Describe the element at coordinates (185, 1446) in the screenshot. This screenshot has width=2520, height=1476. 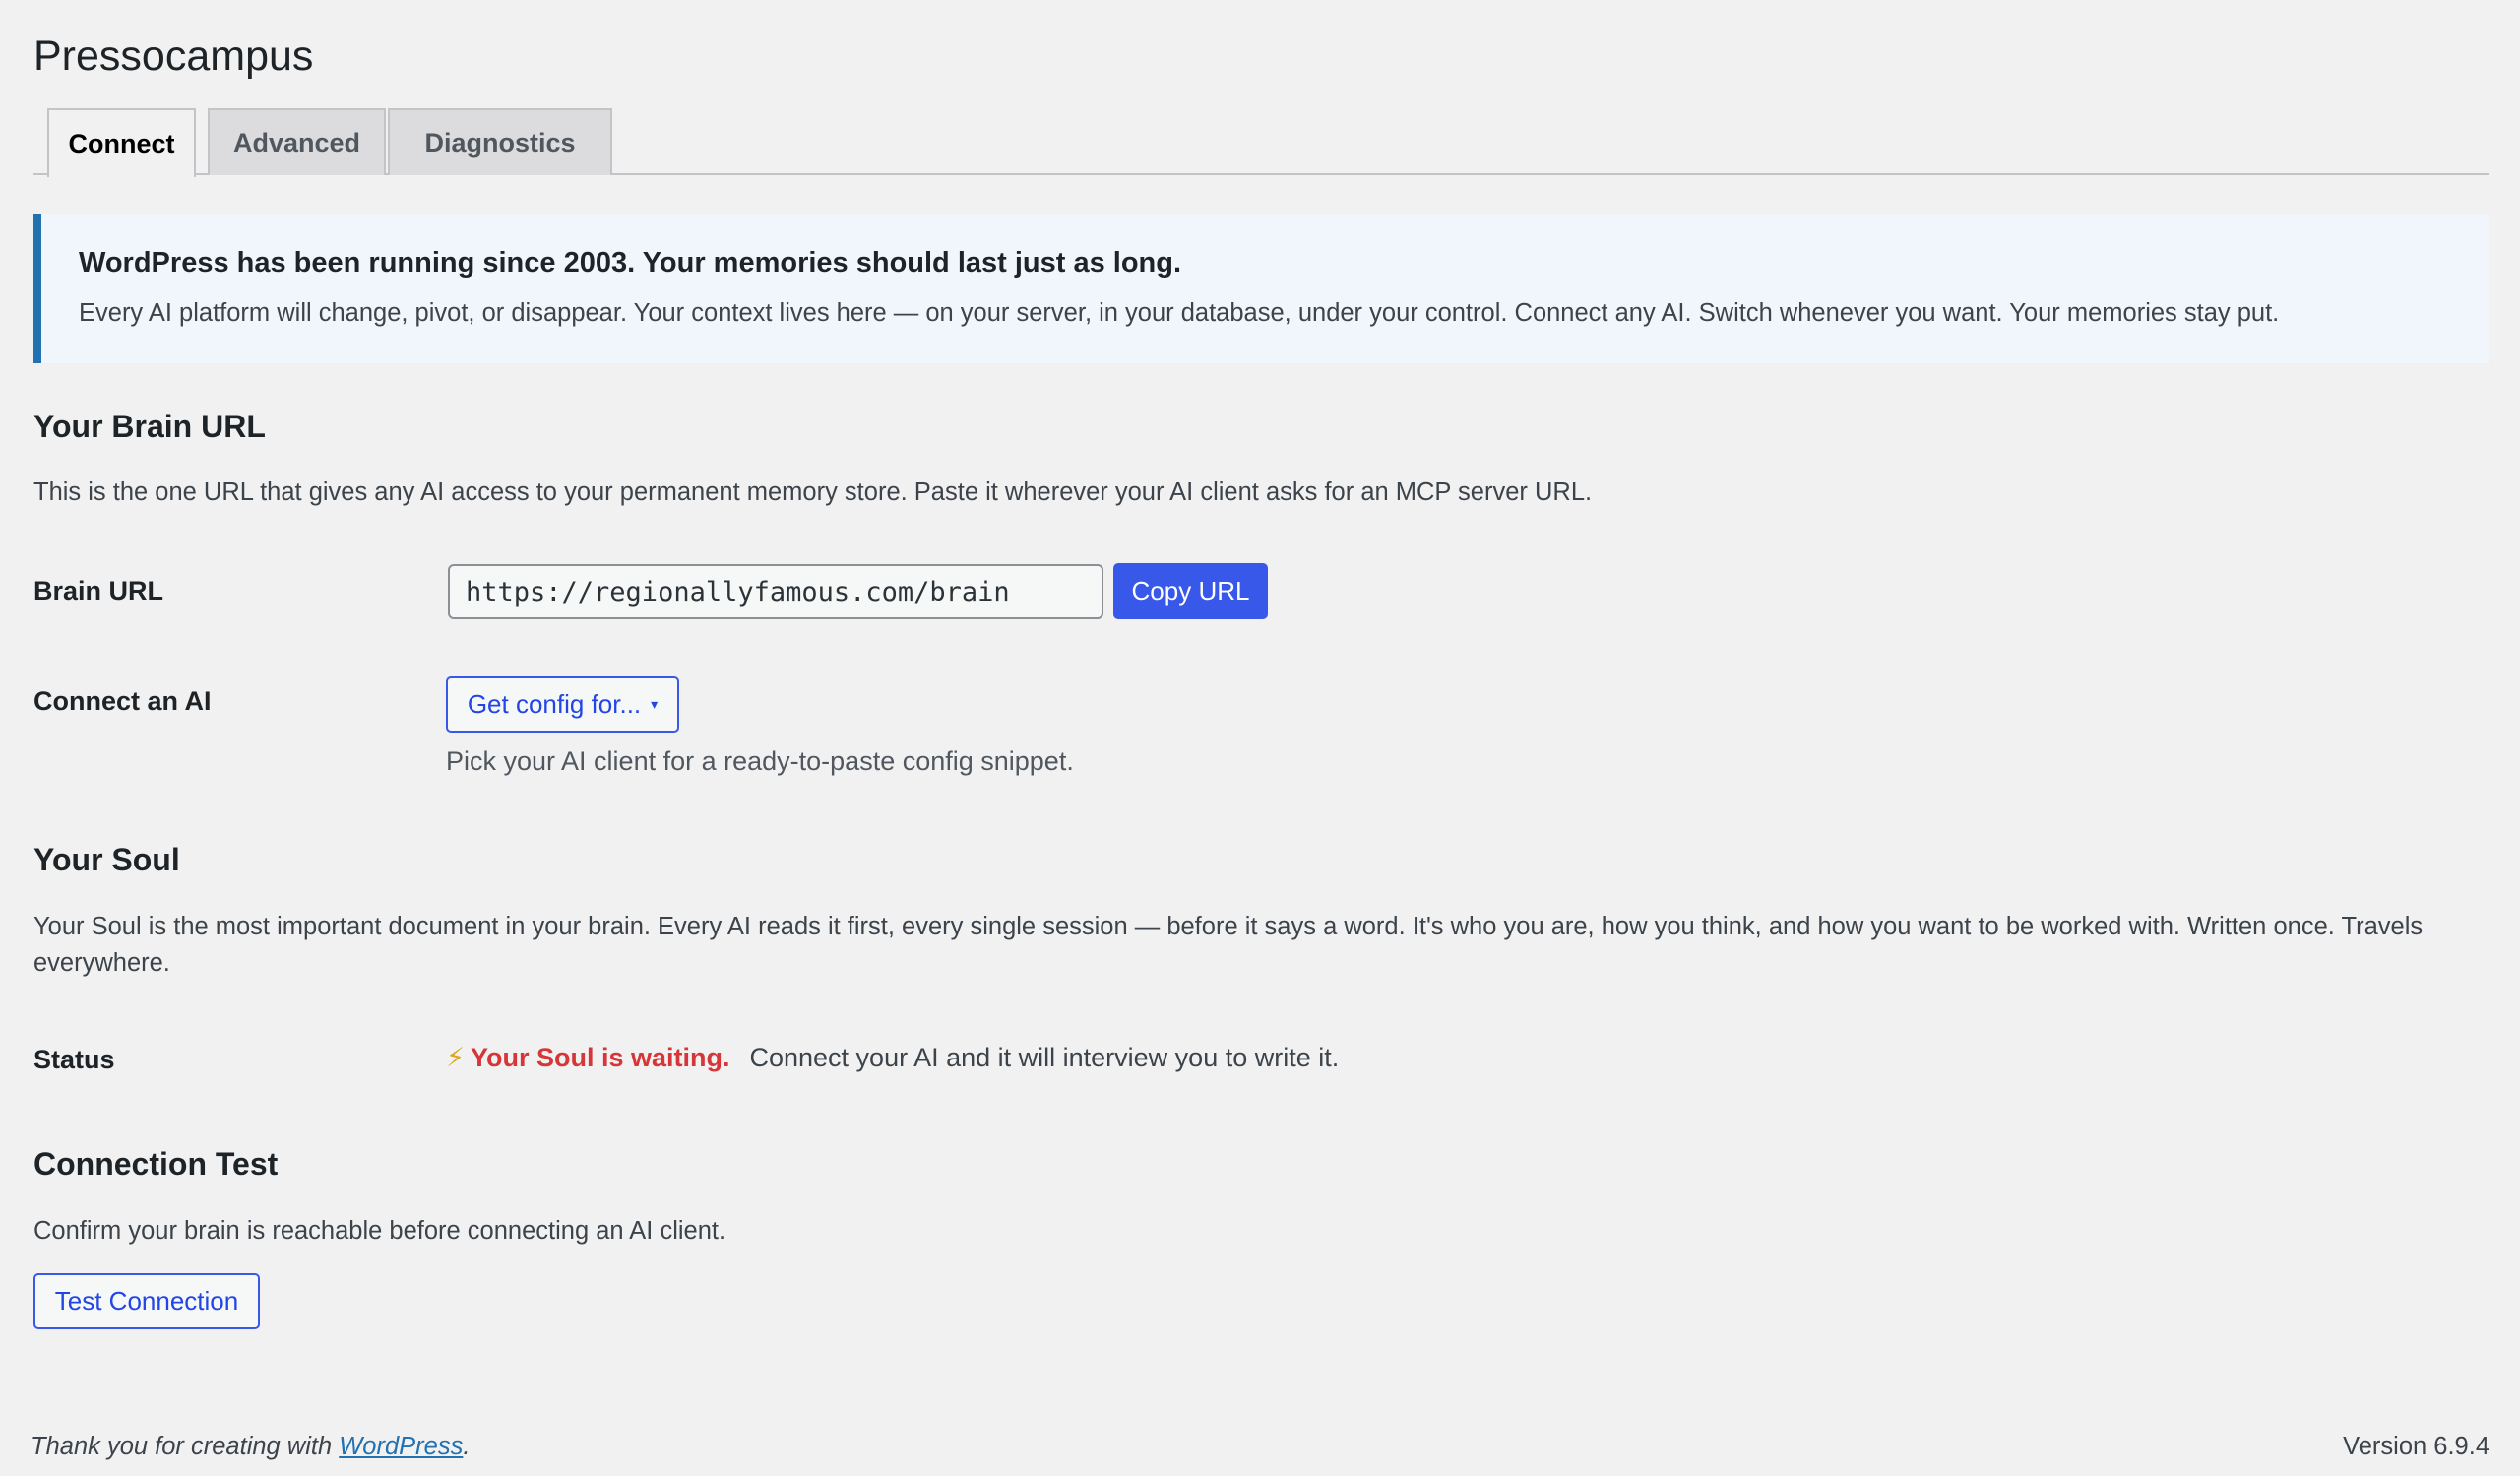
I see `footer-thanks-prefix: Thank you for creating with` at that location.